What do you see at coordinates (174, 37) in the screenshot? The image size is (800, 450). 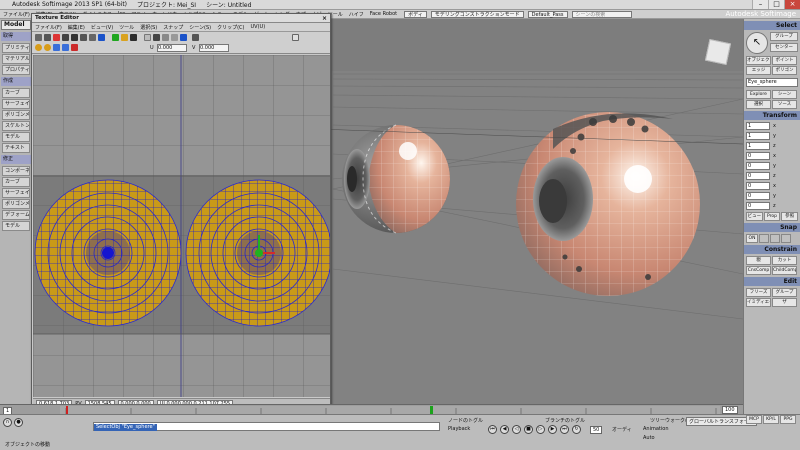 I see `pin-tool-icon` at bounding box center [174, 37].